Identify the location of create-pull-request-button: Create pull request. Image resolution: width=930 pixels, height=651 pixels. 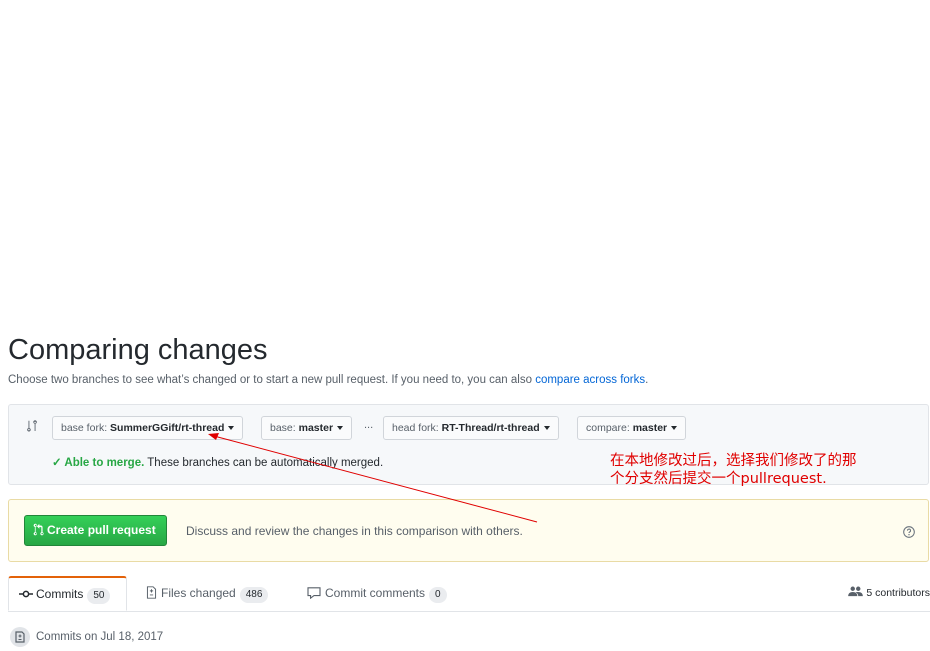
(95, 530).